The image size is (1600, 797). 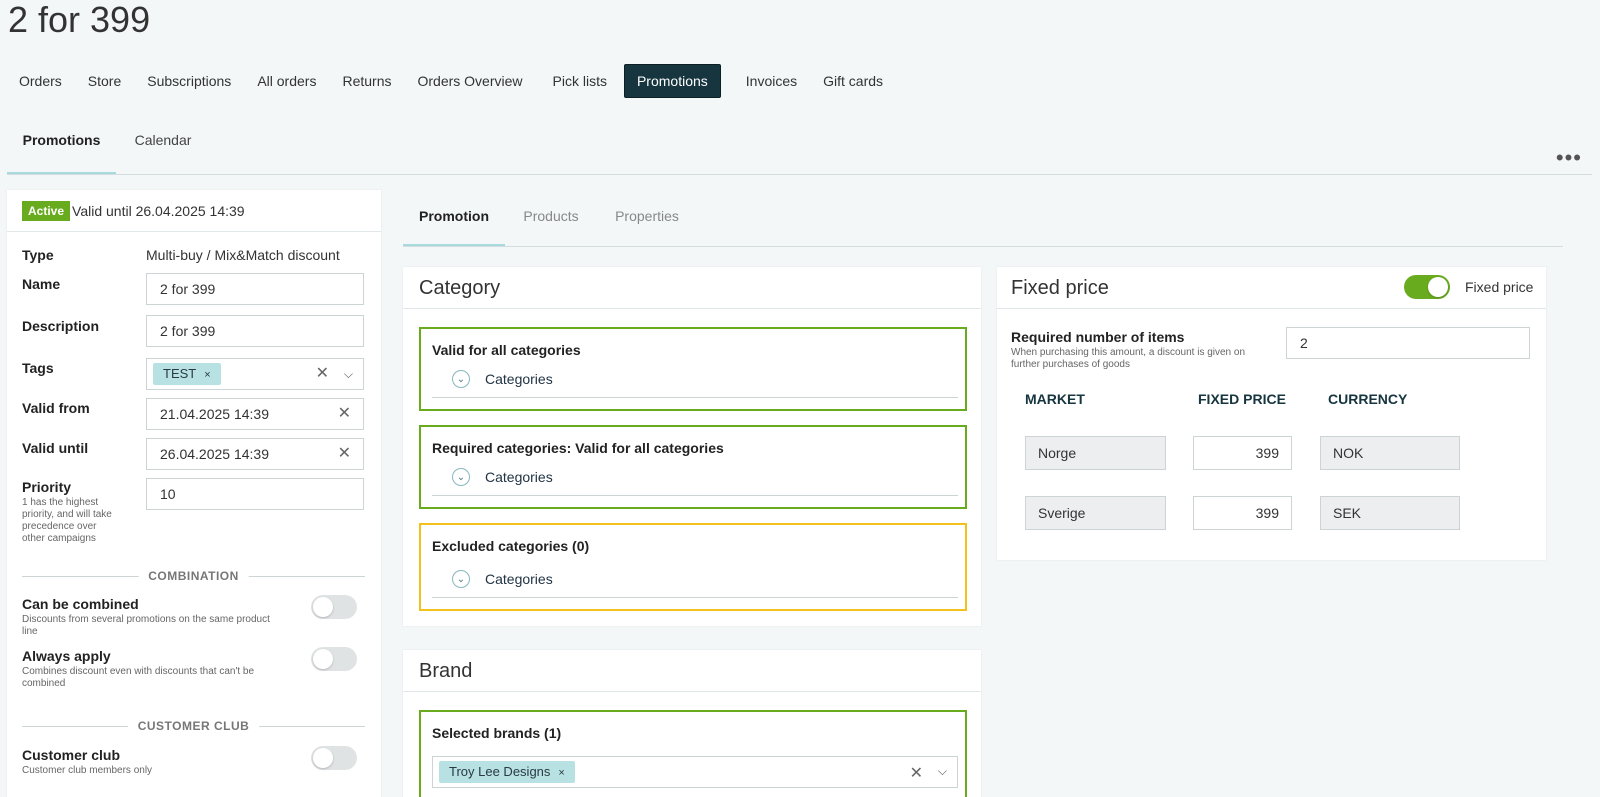 I want to click on valid-from-value: 21.04.2025 14:39, so click(x=214, y=414).